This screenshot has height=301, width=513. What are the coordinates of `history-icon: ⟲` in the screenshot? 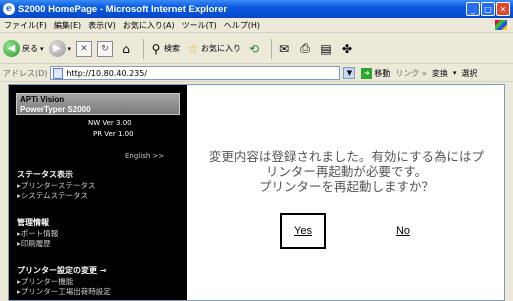 It's located at (254, 48).